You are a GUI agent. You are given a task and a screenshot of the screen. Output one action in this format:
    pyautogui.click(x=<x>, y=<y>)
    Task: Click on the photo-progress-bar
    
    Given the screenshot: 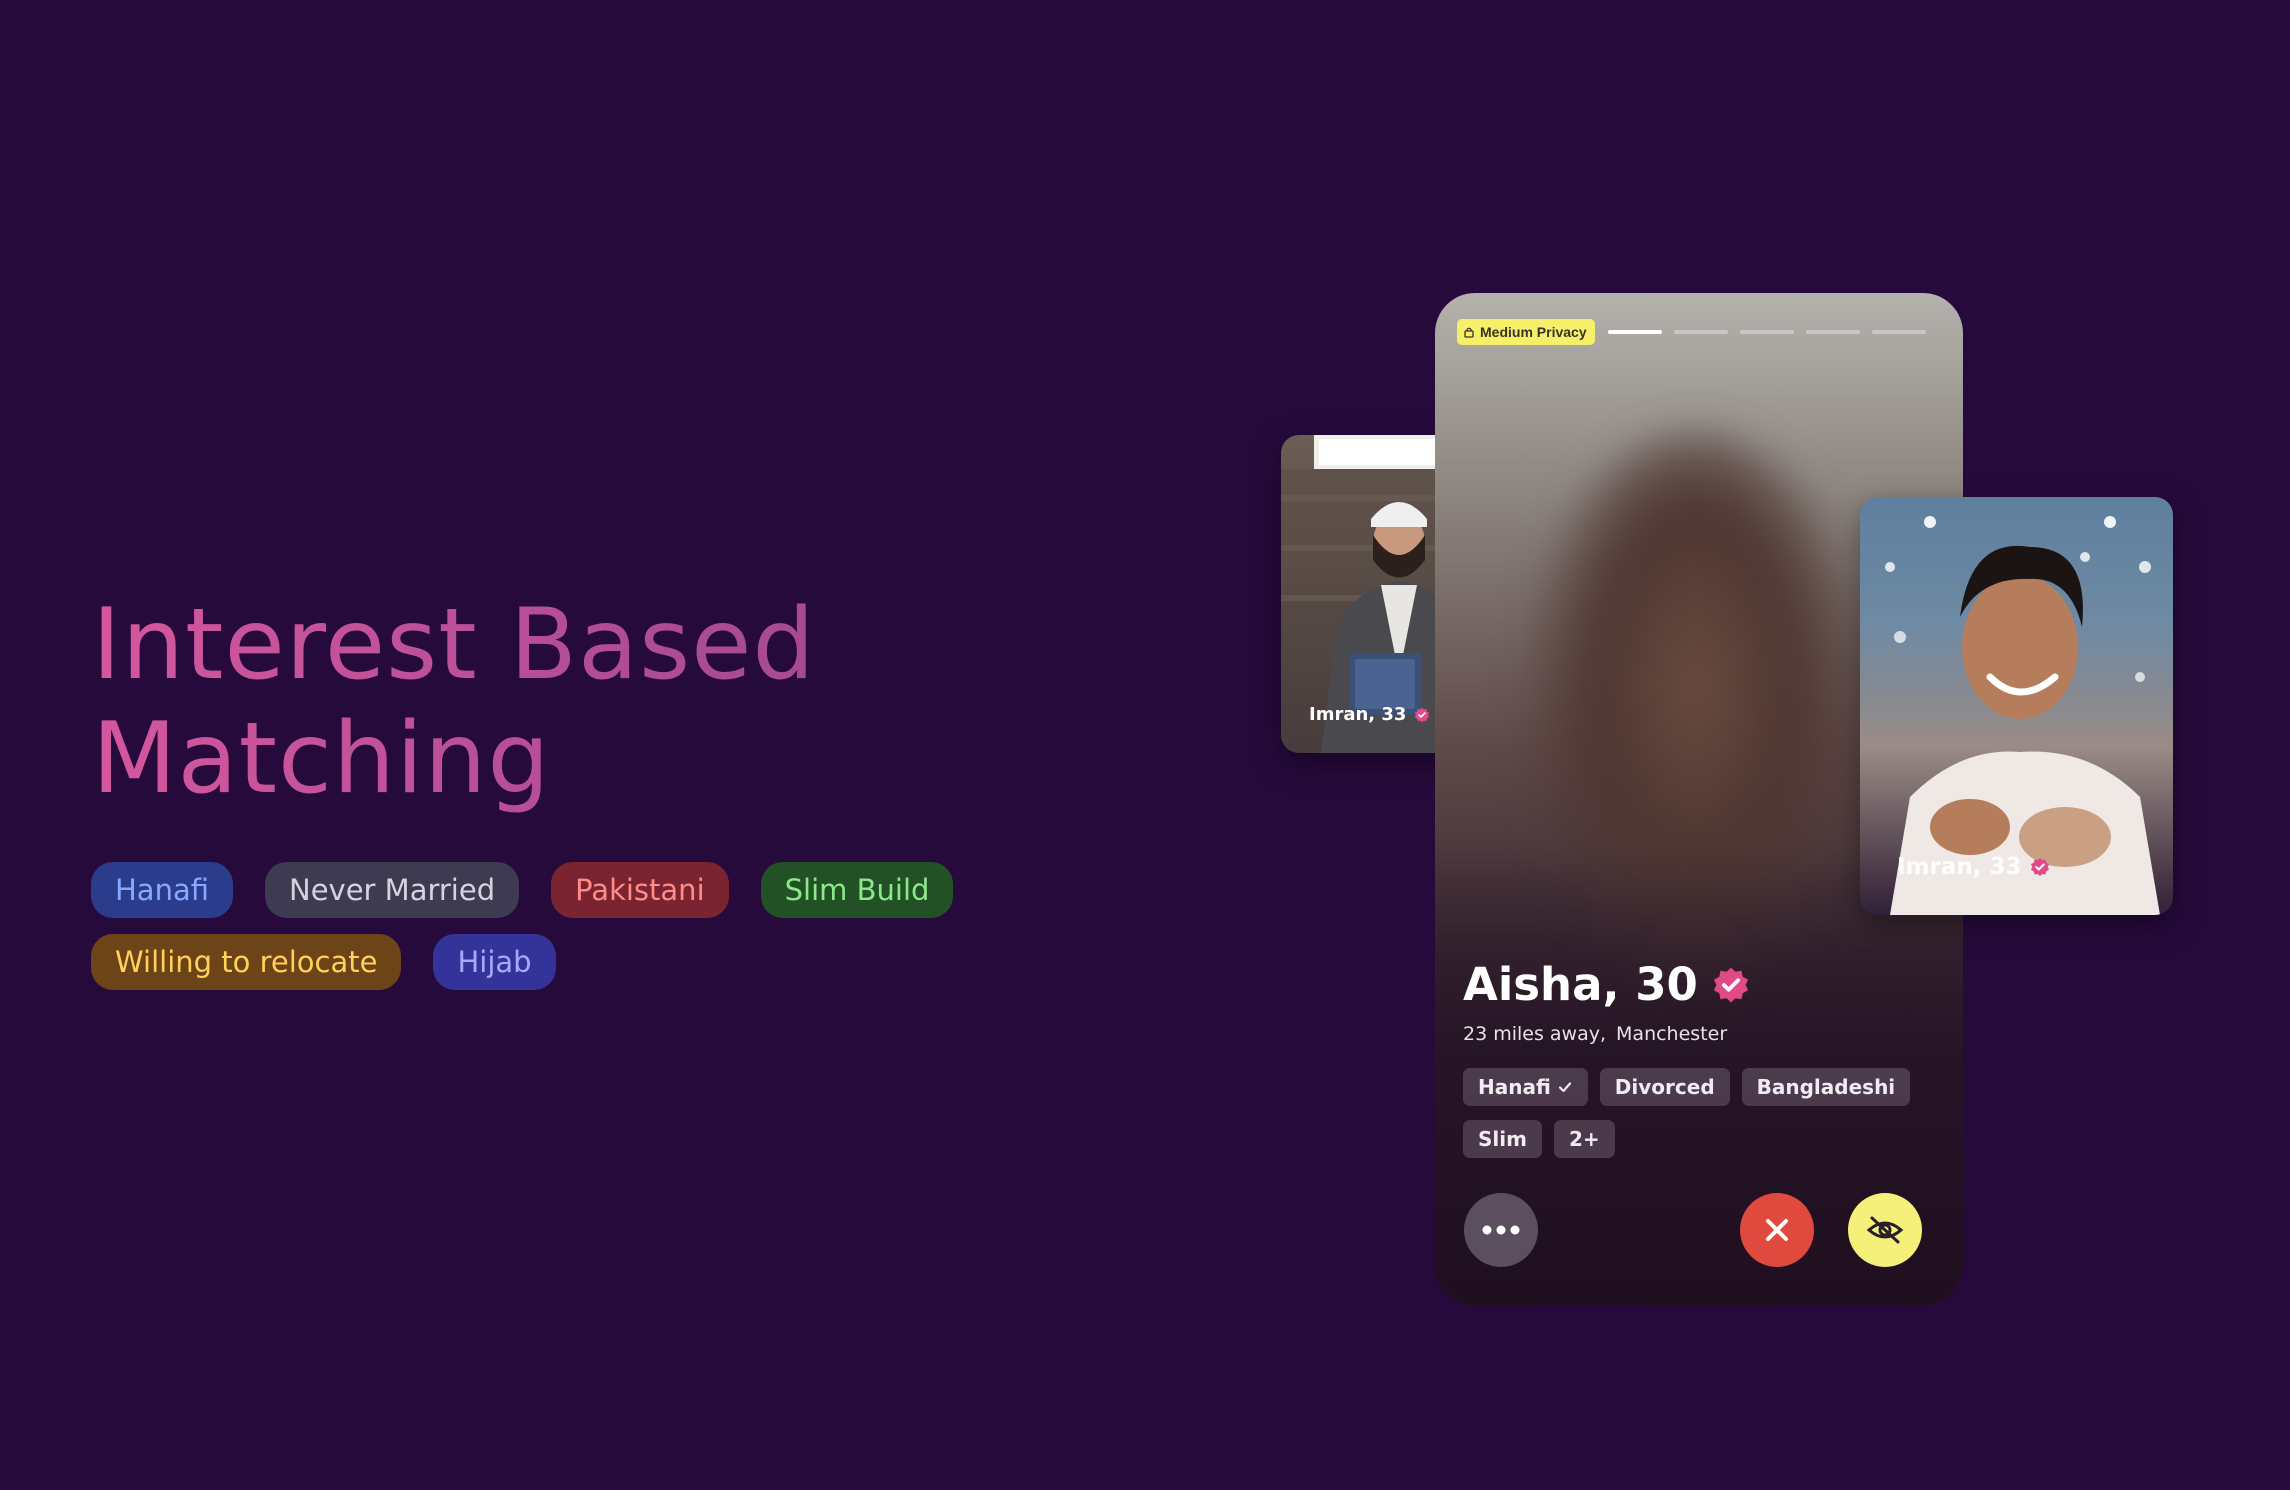 What is the action you would take?
    pyautogui.click(x=1767, y=332)
    